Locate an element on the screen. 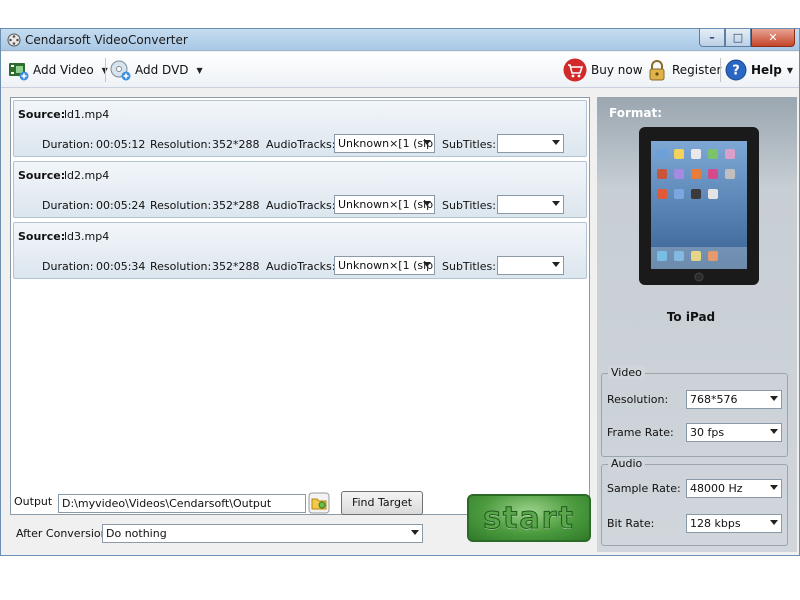  format-label: Format: is located at coordinates (636, 113).